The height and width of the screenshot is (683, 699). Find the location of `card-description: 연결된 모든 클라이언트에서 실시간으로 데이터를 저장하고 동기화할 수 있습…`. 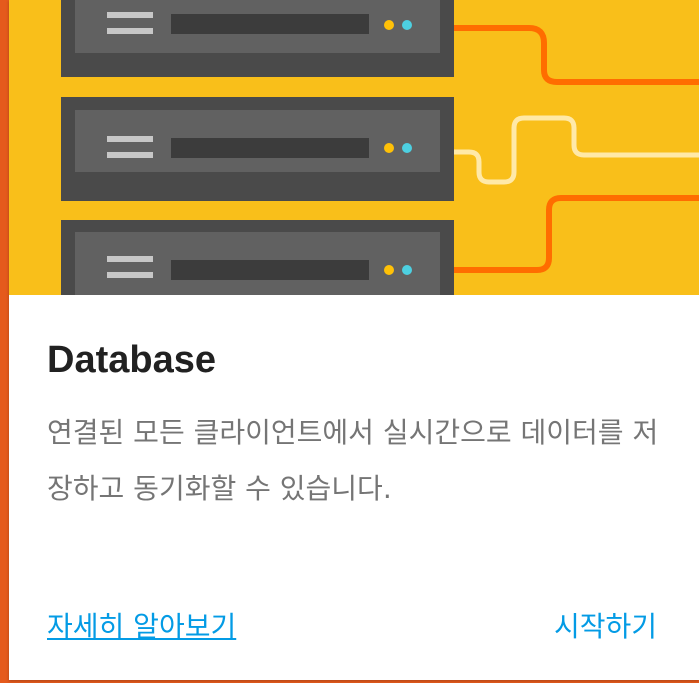

card-description: 연결된 모든 클라이언트에서 실시간으로 데이터를 저장하고 동기화할 수 있습… is located at coordinates (353, 460).